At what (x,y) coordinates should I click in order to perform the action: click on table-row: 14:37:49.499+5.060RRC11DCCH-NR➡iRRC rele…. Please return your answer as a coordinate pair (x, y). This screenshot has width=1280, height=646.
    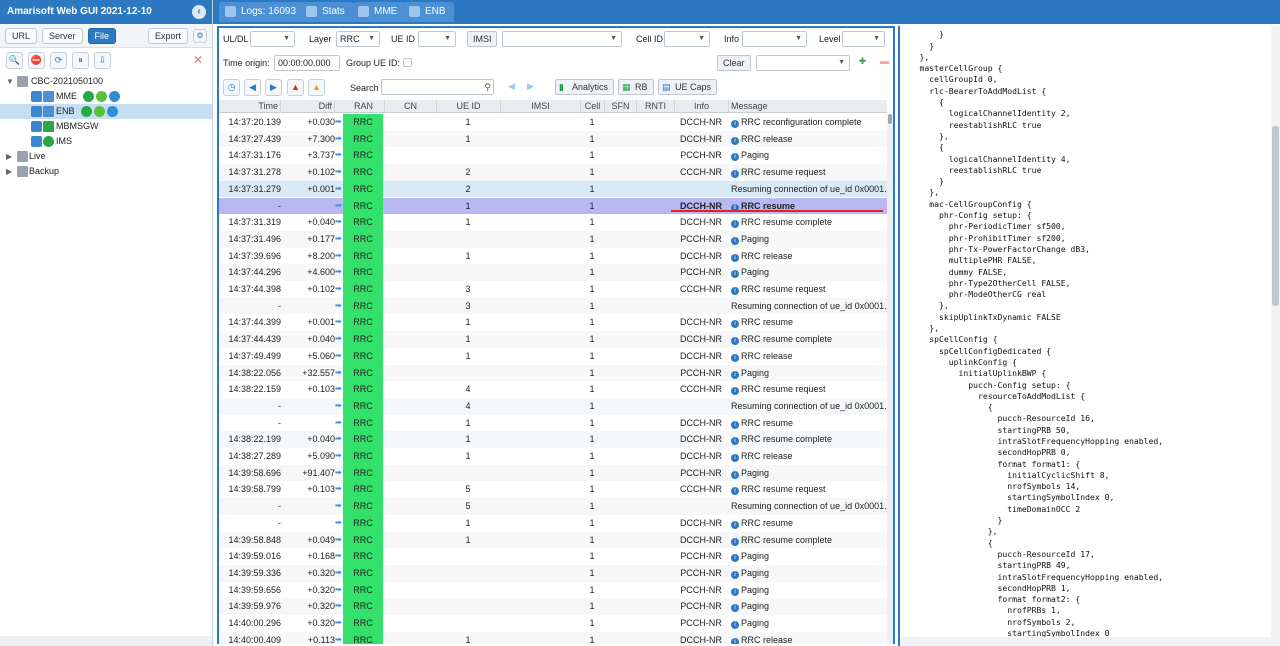
    Looking at the image, I should click on (553, 356).